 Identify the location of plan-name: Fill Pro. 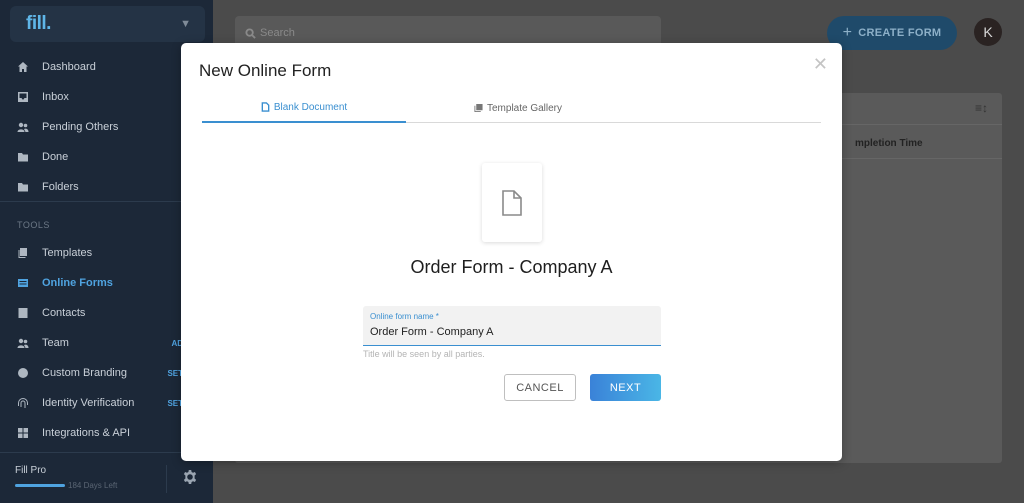
(31, 470).